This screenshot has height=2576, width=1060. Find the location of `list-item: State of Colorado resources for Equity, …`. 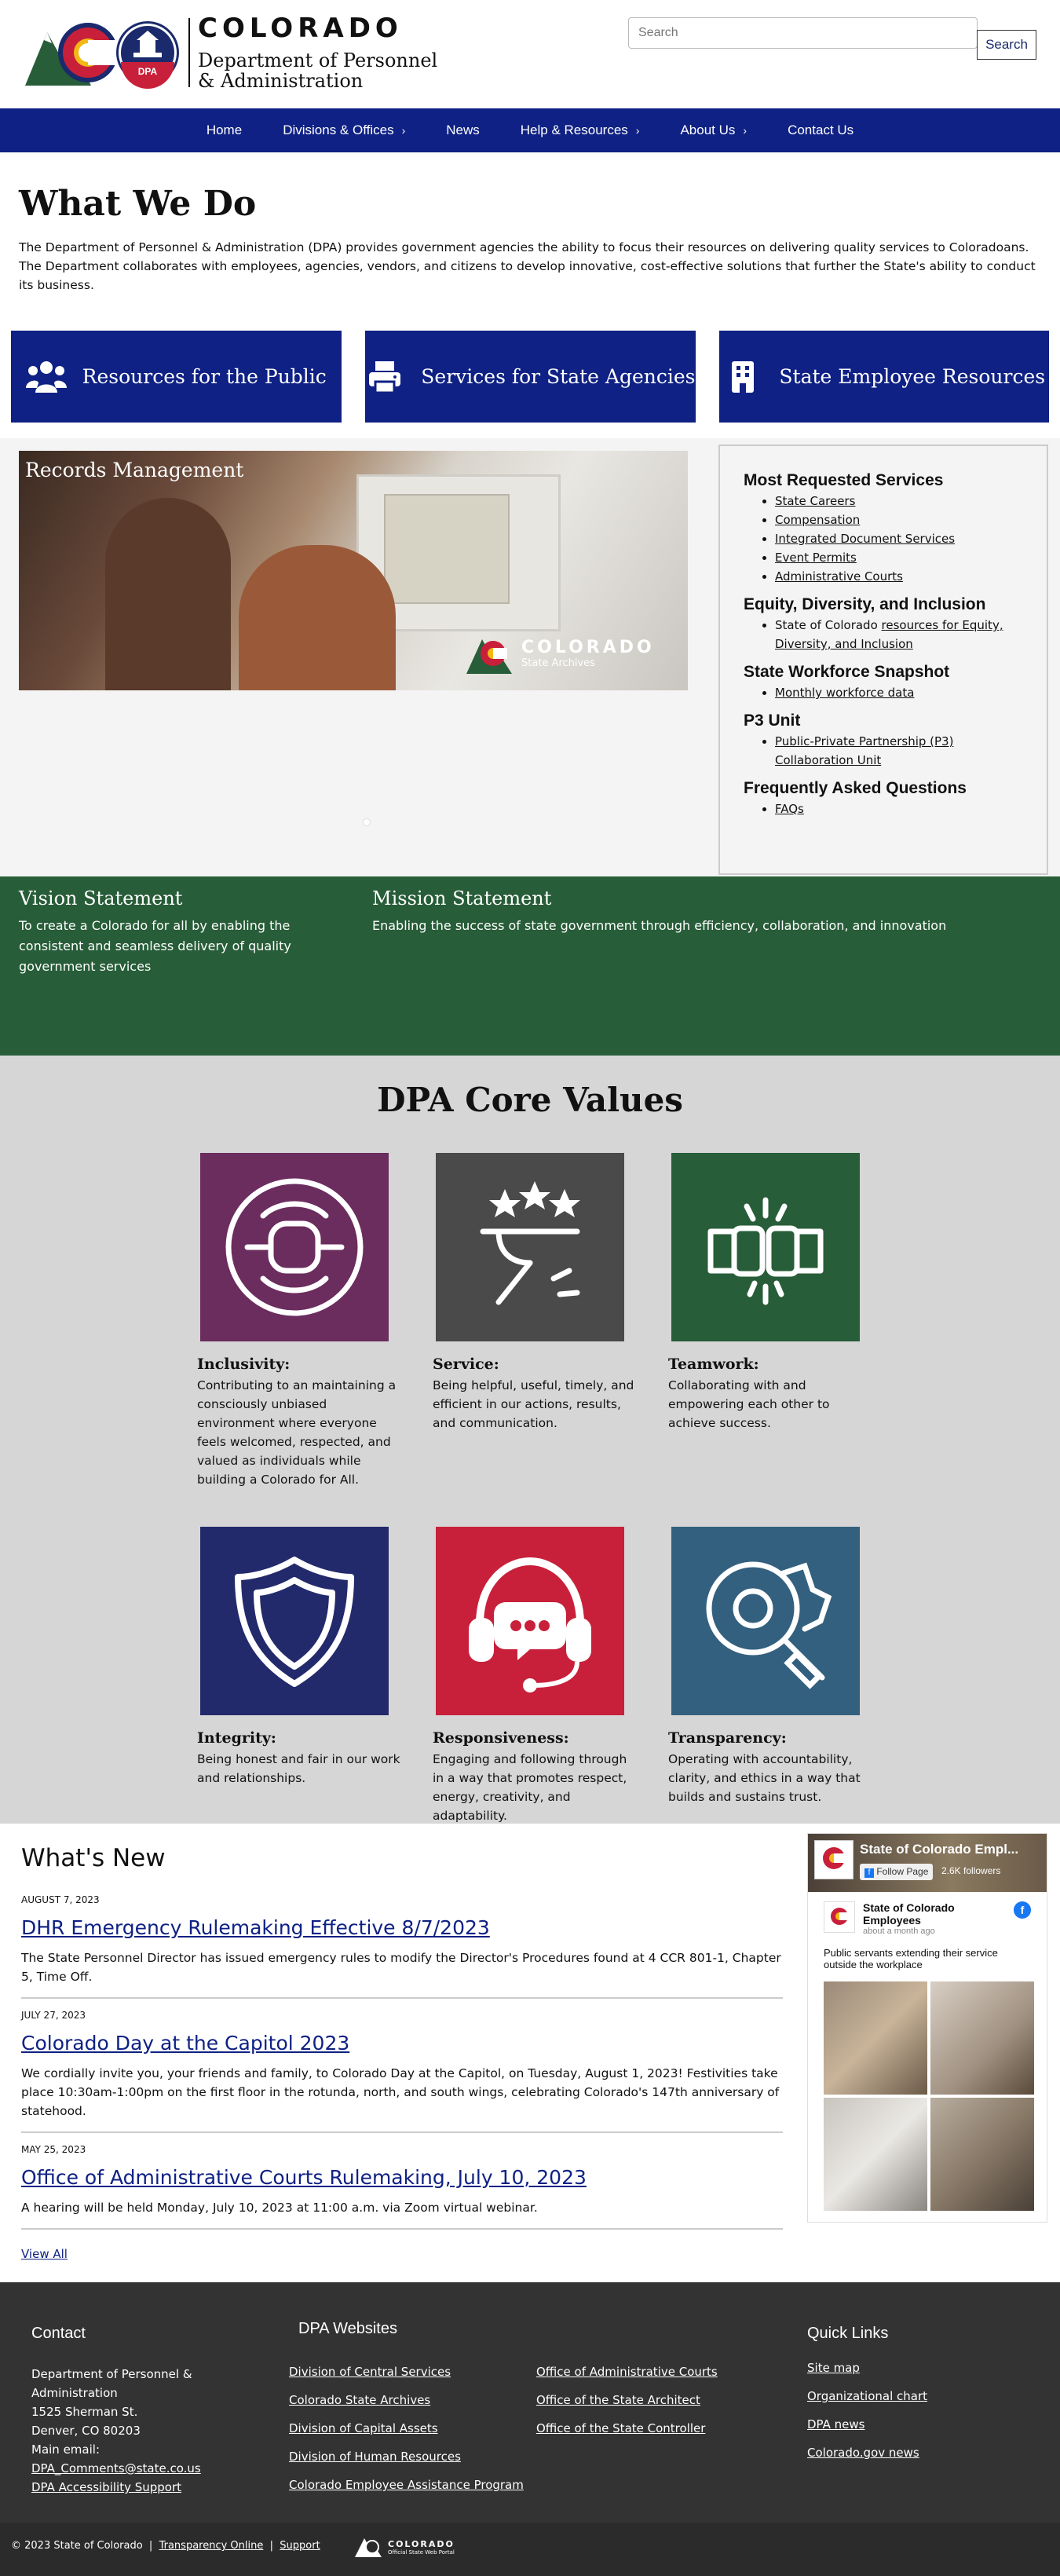

list-item: State of Colorado resources for Equity, … is located at coordinates (899, 635).